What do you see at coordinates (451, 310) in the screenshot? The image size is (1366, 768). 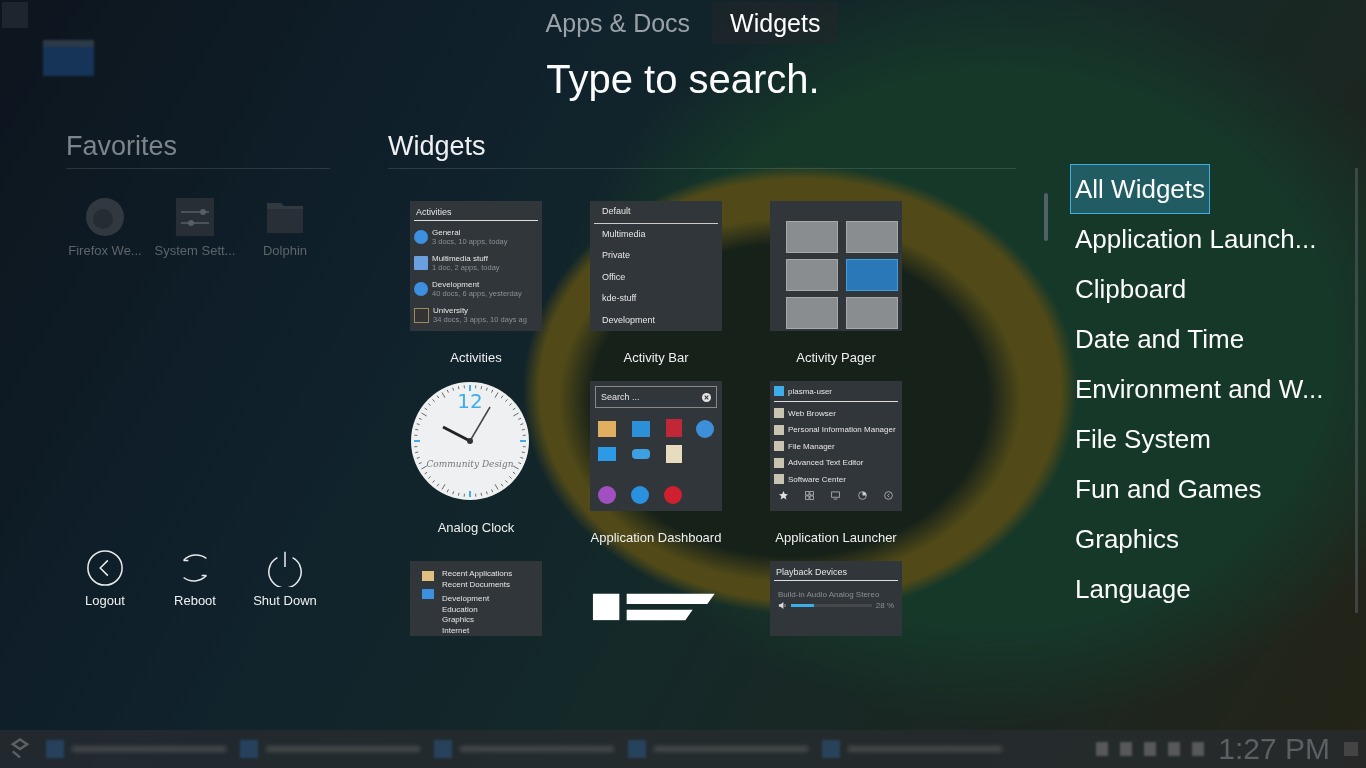 I see `activity-name: University` at bounding box center [451, 310].